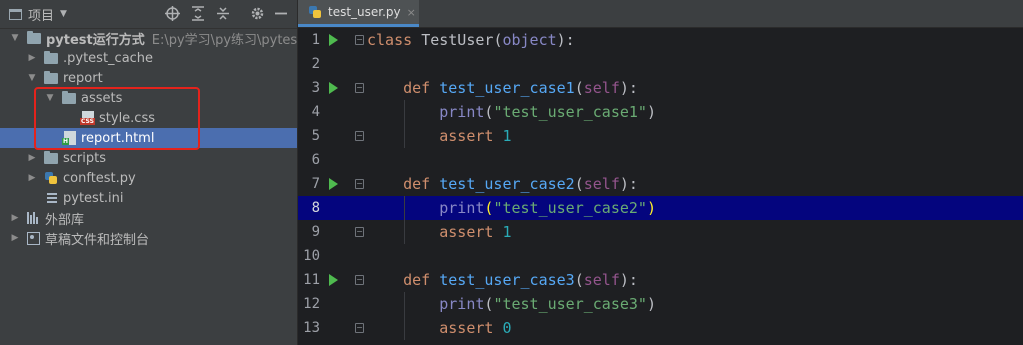 The image size is (1023, 345). What do you see at coordinates (660, 328) in the screenshot?
I see `code-line: 13 − assert 0` at bounding box center [660, 328].